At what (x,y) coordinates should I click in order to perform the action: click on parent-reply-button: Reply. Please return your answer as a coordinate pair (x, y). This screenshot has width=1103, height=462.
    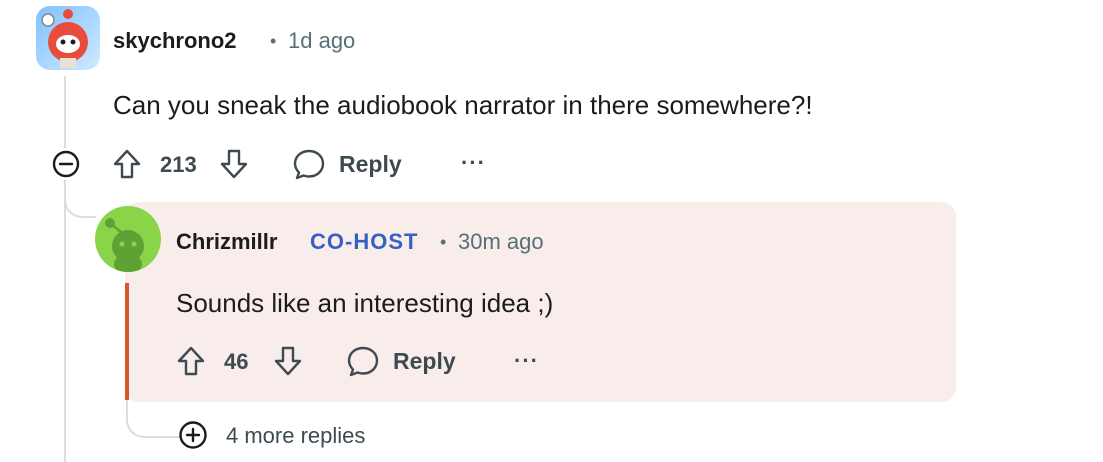
    Looking at the image, I should click on (352, 164).